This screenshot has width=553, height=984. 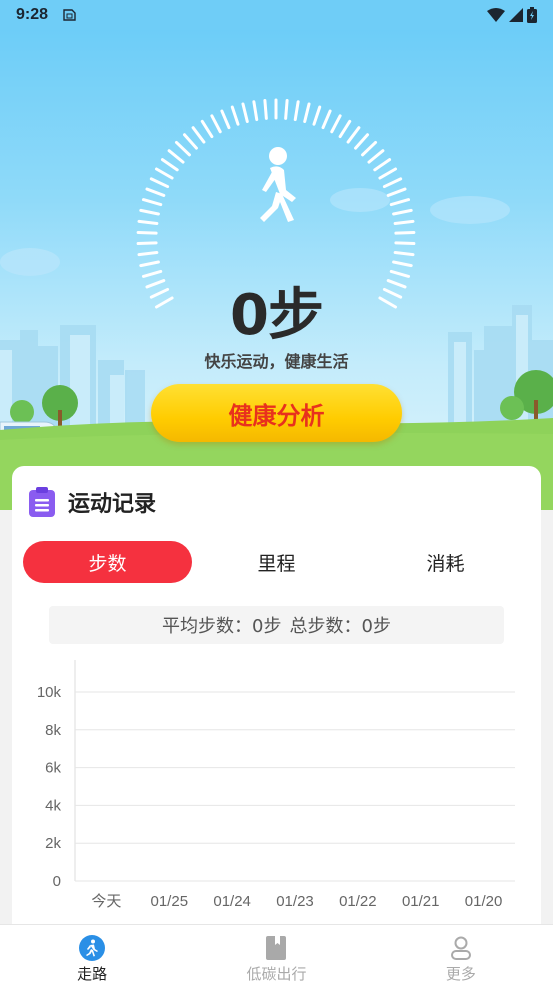 What do you see at coordinates (170, 901) in the screenshot?
I see `x-tick-label: 01/25` at bounding box center [170, 901].